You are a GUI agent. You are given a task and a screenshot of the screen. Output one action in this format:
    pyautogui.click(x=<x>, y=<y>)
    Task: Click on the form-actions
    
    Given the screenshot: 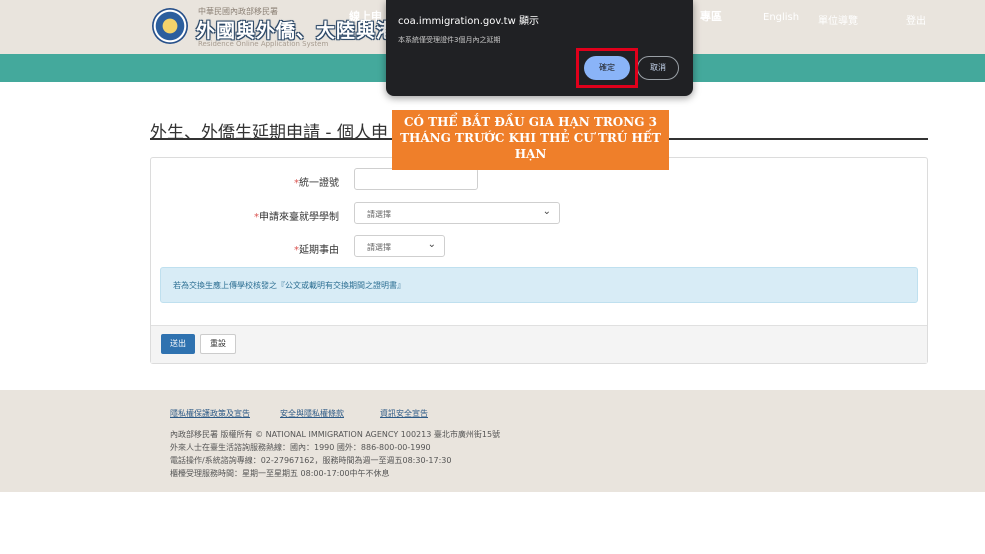 What is the action you would take?
    pyautogui.click(x=539, y=344)
    